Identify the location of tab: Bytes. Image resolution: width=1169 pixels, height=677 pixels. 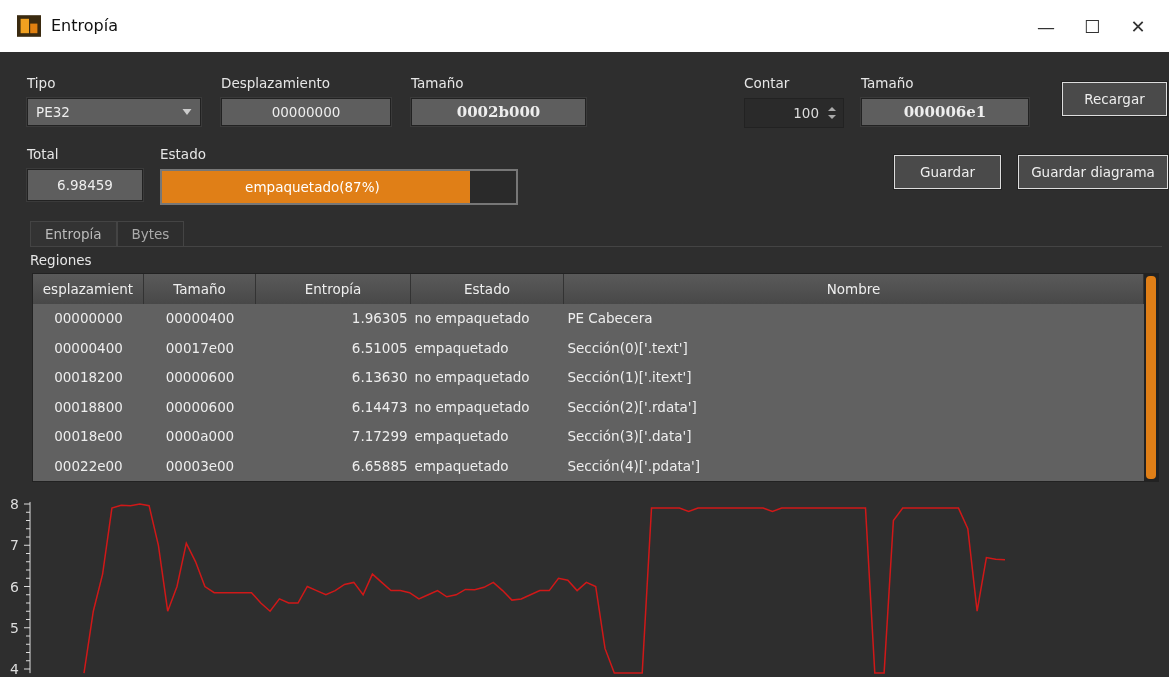
(150, 234).